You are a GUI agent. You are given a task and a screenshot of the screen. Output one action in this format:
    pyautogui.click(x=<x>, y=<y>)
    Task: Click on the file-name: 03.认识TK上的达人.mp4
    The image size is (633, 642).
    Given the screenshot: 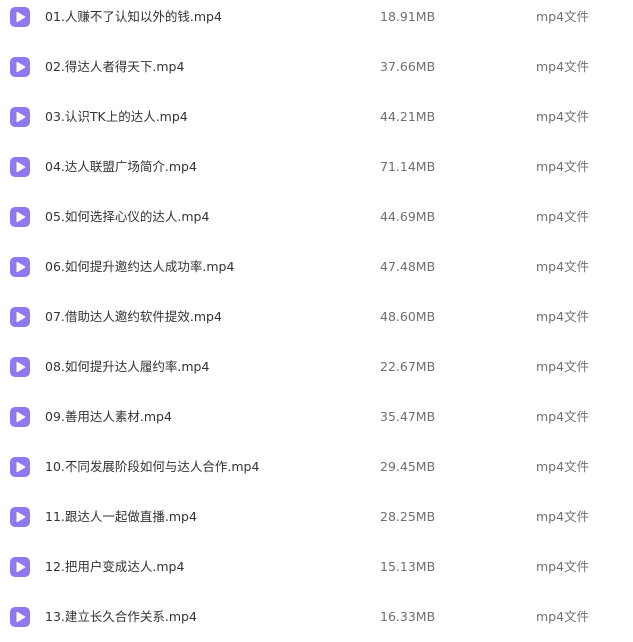 What is the action you would take?
    pyautogui.click(x=116, y=116)
    